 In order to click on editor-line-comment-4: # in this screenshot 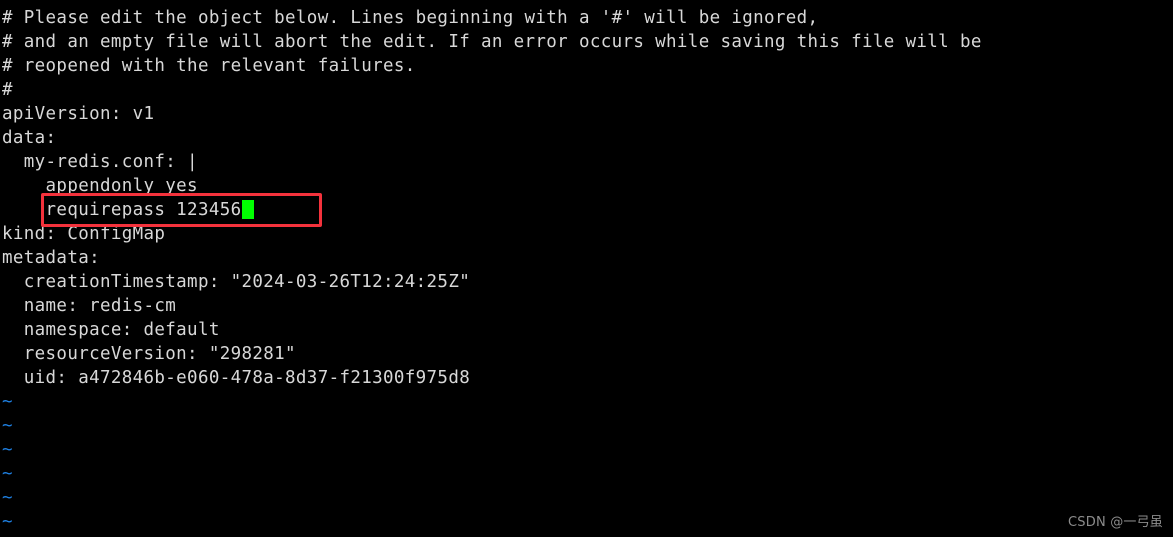, I will do `click(7, 90)`.